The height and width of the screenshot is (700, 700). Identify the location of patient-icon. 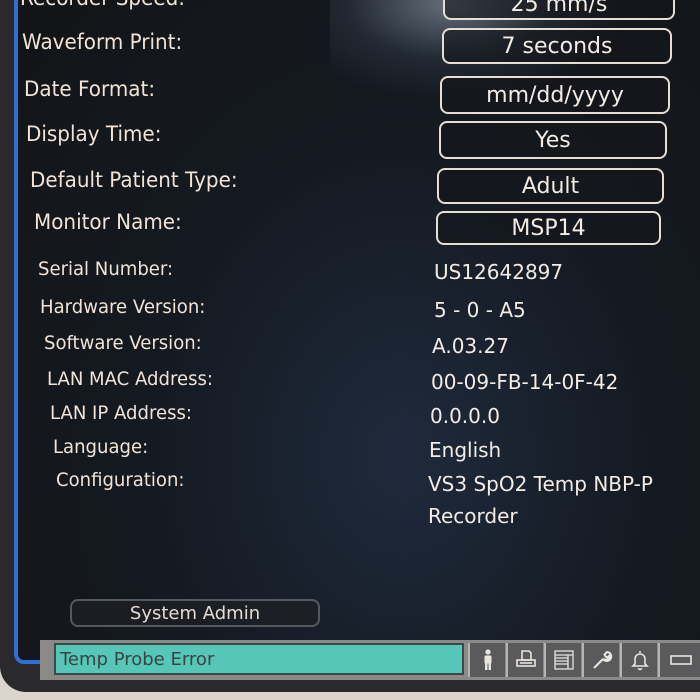
(487, 659).